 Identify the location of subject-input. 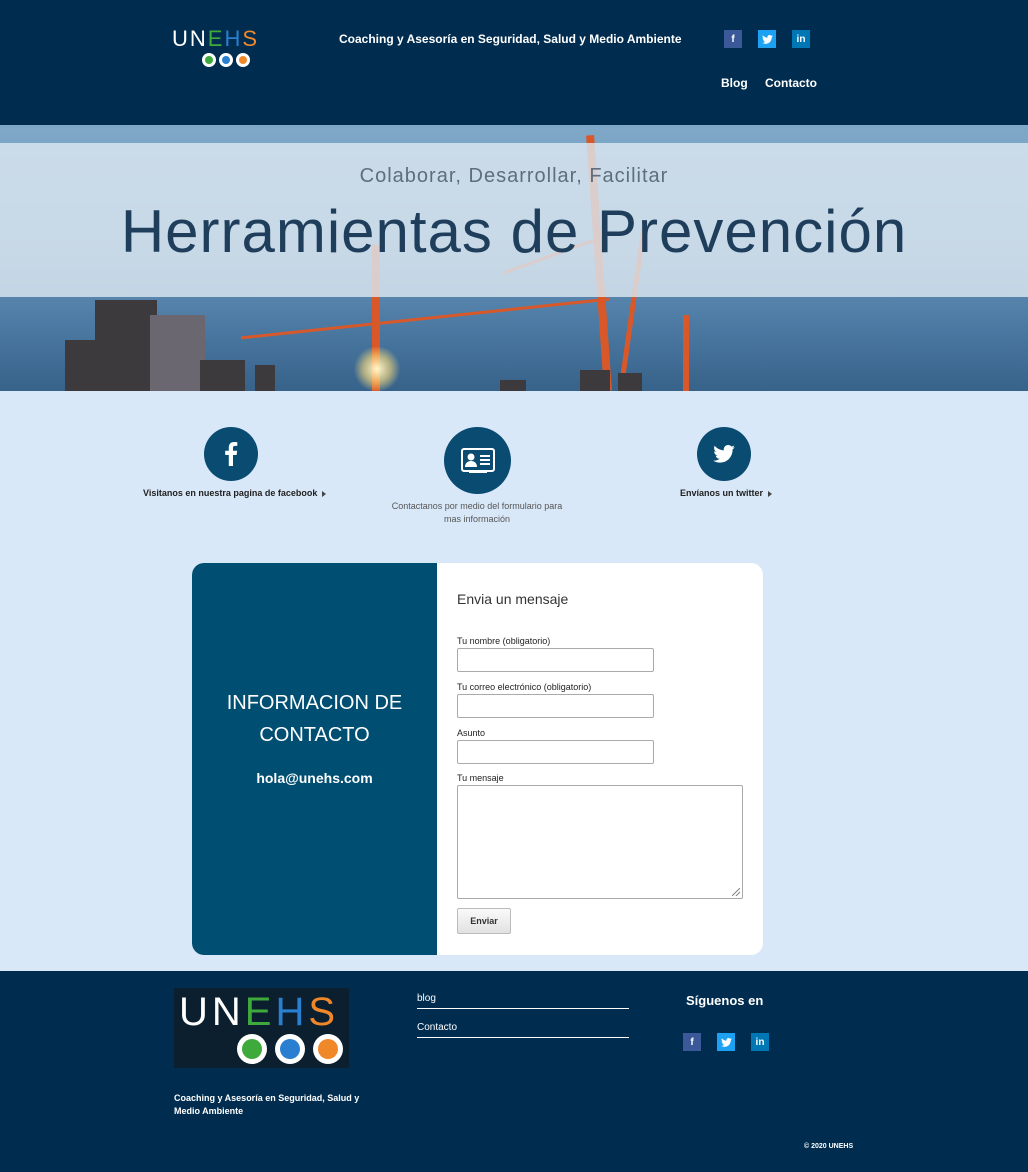
(555, 752).